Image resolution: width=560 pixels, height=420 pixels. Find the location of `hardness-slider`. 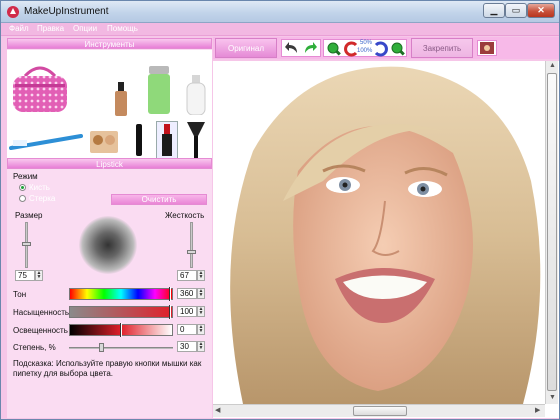

hardness-slider is located at coordinates (191, 245).